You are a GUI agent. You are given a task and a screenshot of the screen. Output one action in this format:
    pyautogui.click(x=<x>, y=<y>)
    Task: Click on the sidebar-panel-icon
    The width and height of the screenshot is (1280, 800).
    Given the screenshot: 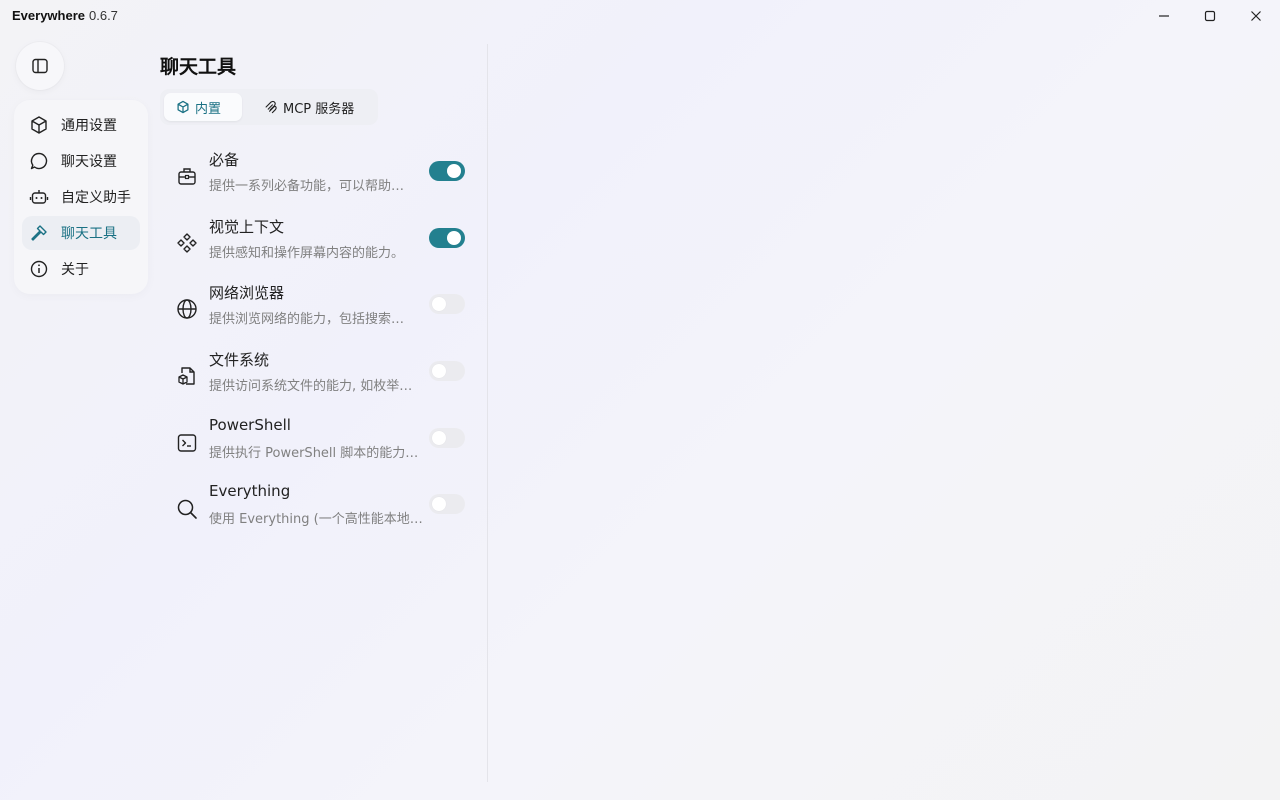 What is the action you would take?
    pyautogui.click(x=40, y=66)
    